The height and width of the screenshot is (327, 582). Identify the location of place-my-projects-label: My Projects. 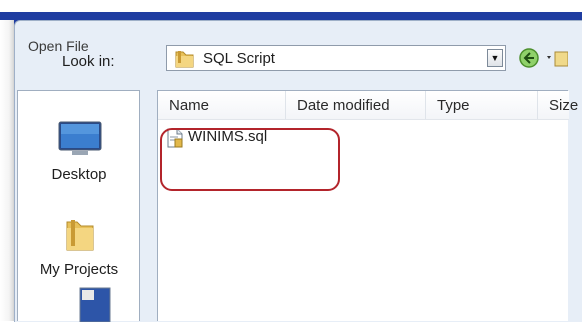
(79, 269).